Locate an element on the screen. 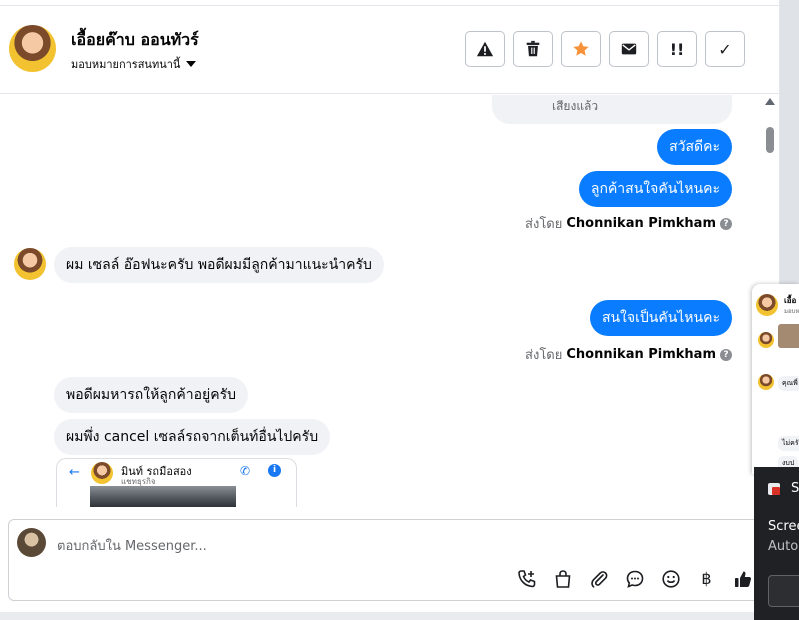 Image resolution: width=799 pixels, height=620 pixels. mark-done-button: ✓ is located at coordinates (725, 49).